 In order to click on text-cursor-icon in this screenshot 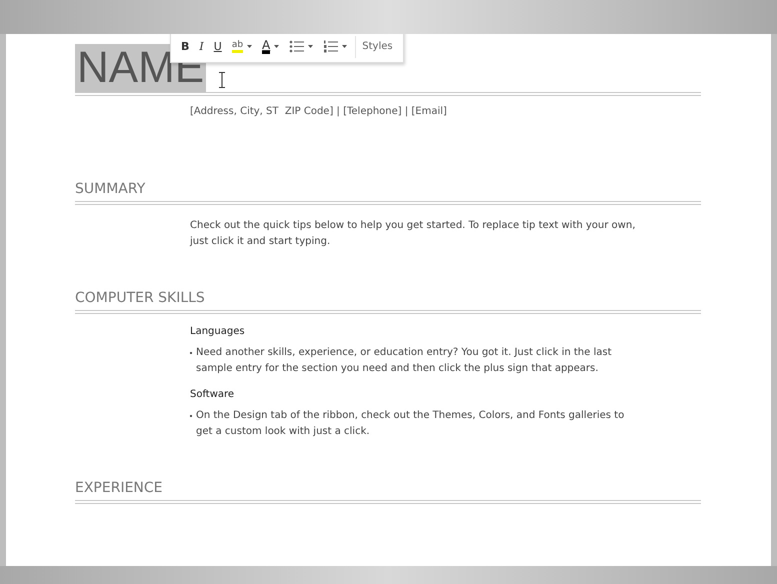, I will do `click(222, 80)`.